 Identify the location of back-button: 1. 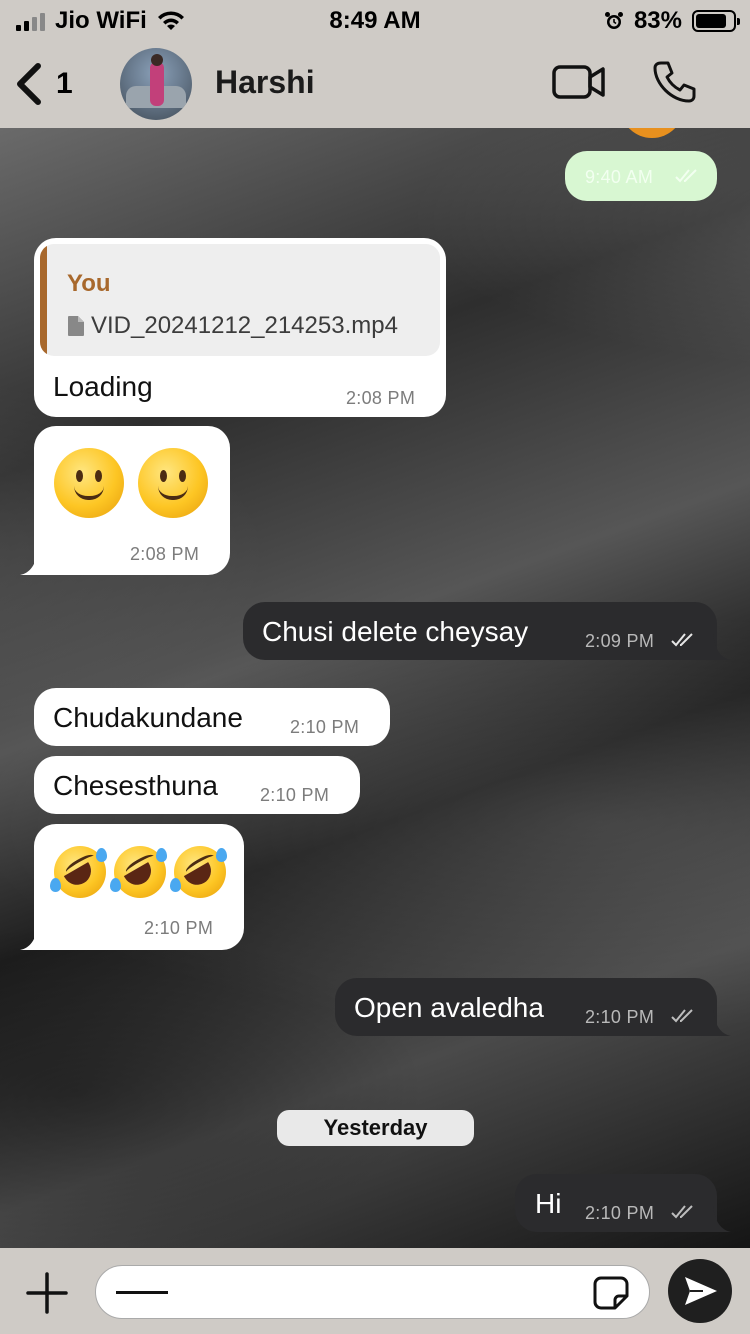
(43, 84).